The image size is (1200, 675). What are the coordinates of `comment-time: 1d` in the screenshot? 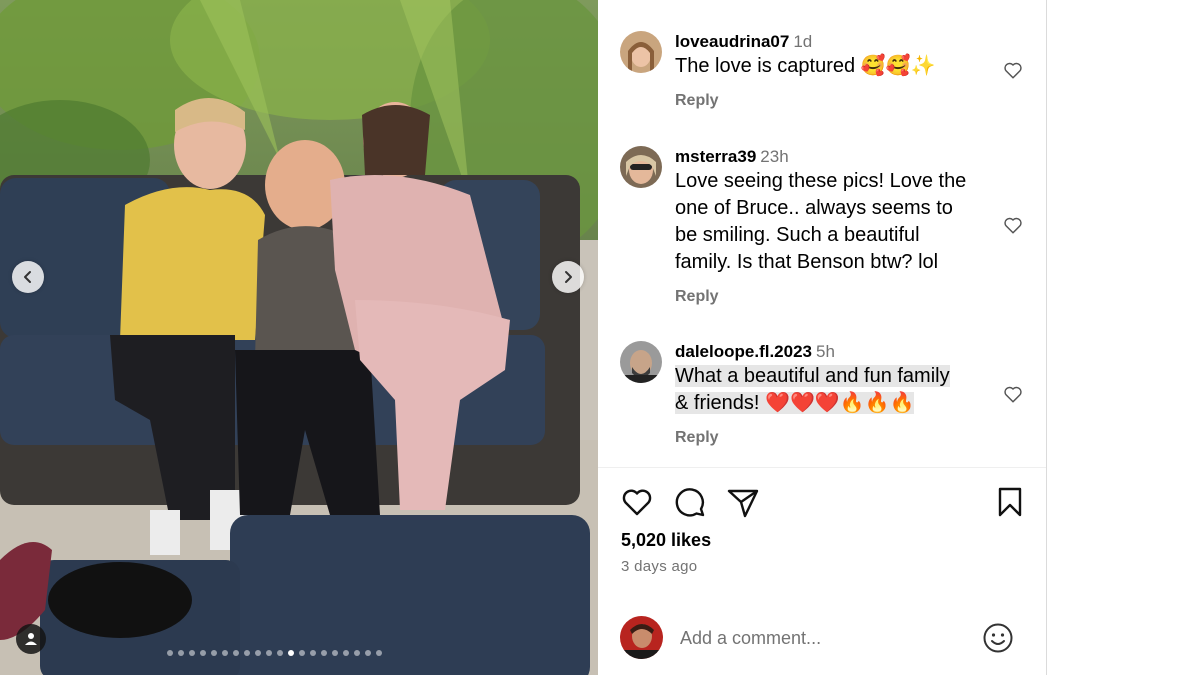 It's located at (802, 41).